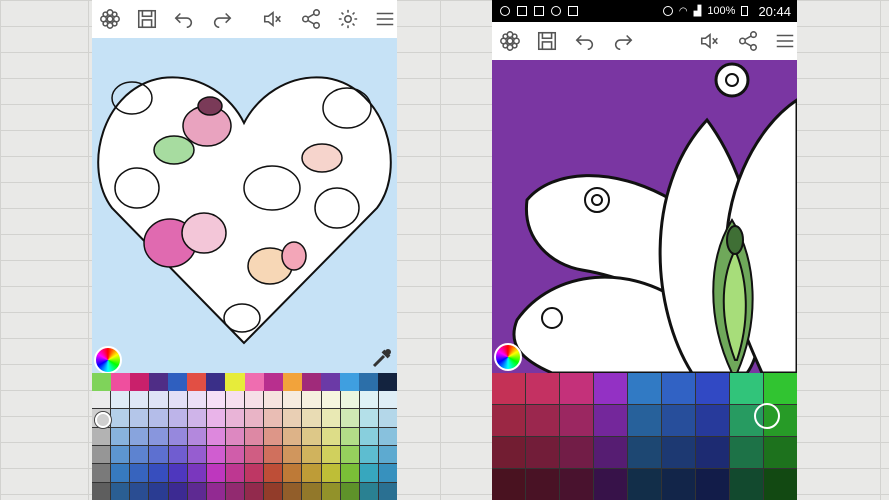 The image size is (889, 500). What do you see at coordinates (146, 19) in the screenshot?
I see `save-icon` at bounding box center [146, 19].